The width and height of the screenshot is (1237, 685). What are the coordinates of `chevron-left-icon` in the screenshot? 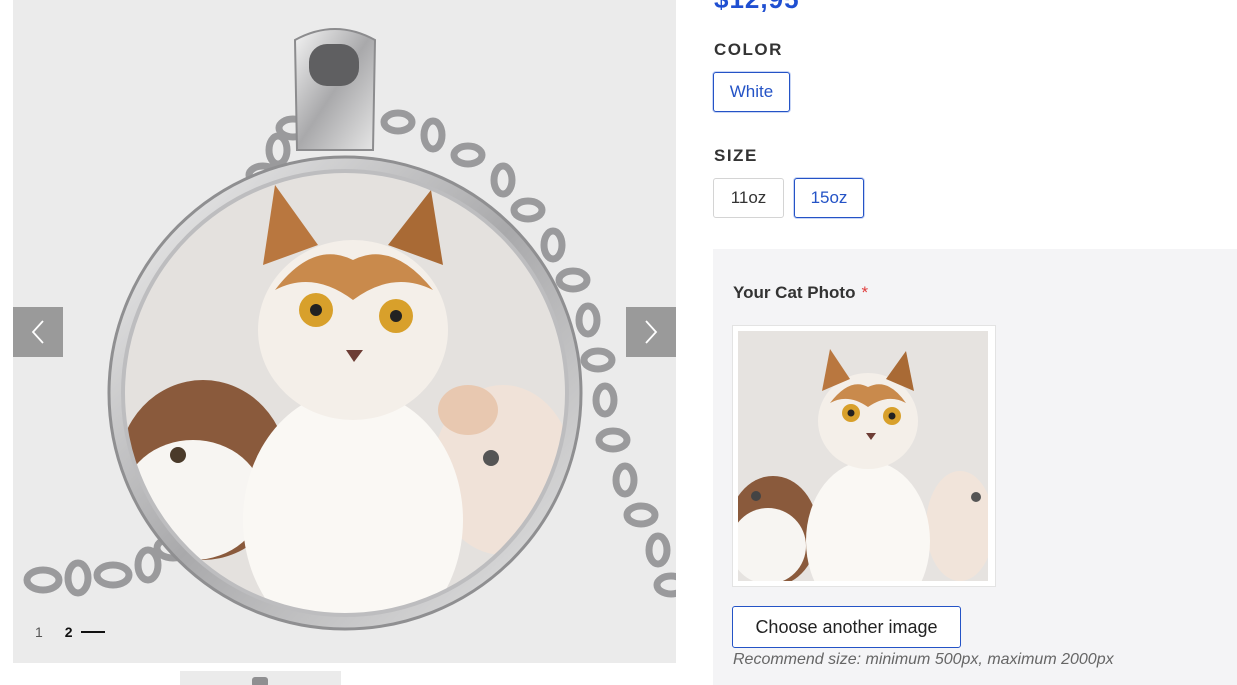 It's located at (37, 332).